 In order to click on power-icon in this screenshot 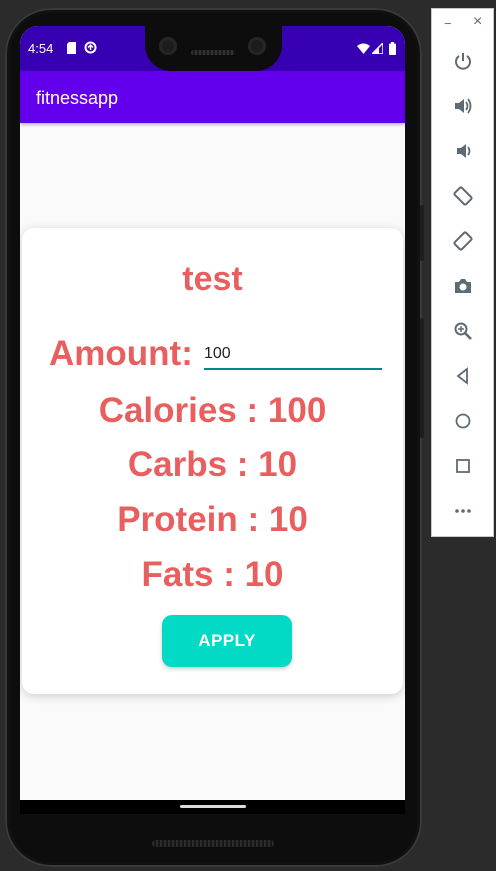, I will do `click(463, 61)`.